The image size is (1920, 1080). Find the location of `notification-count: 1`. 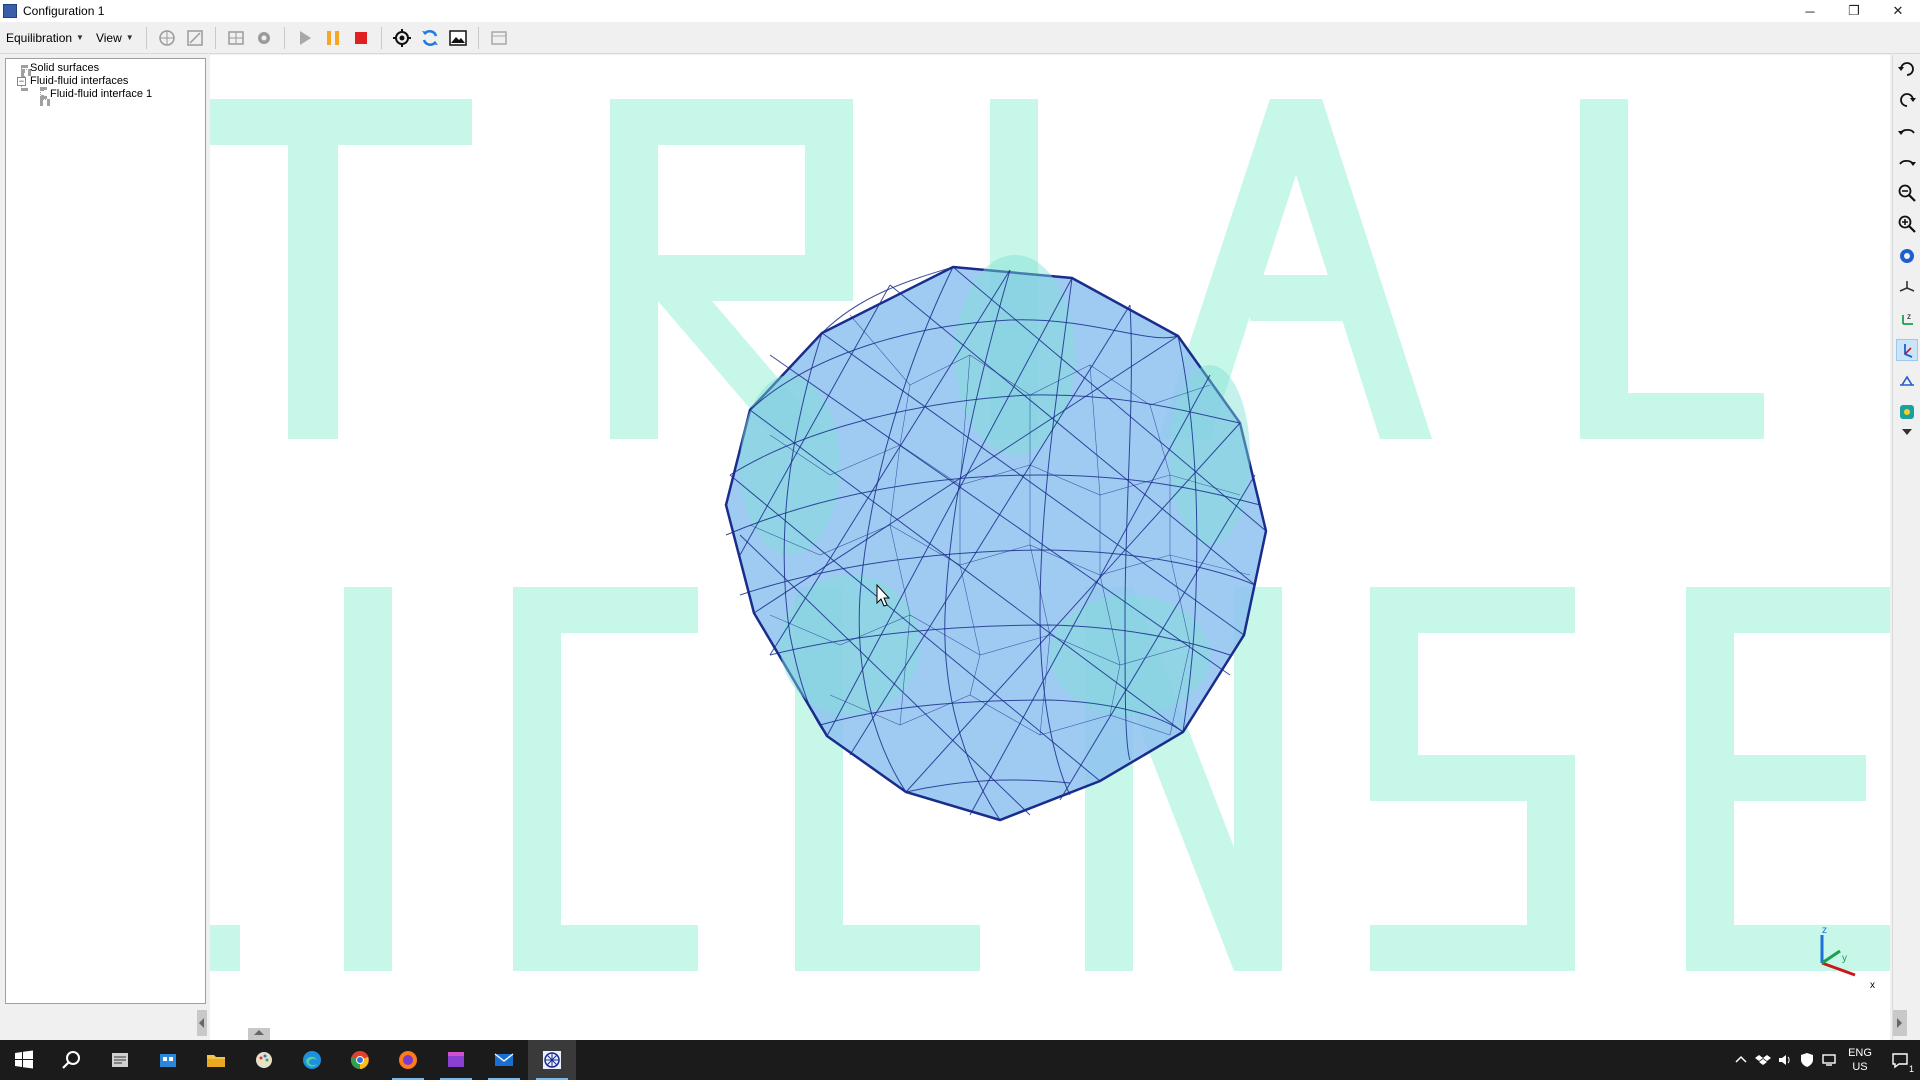

notification-count: 1 is located at coordinates (1911, 1069).